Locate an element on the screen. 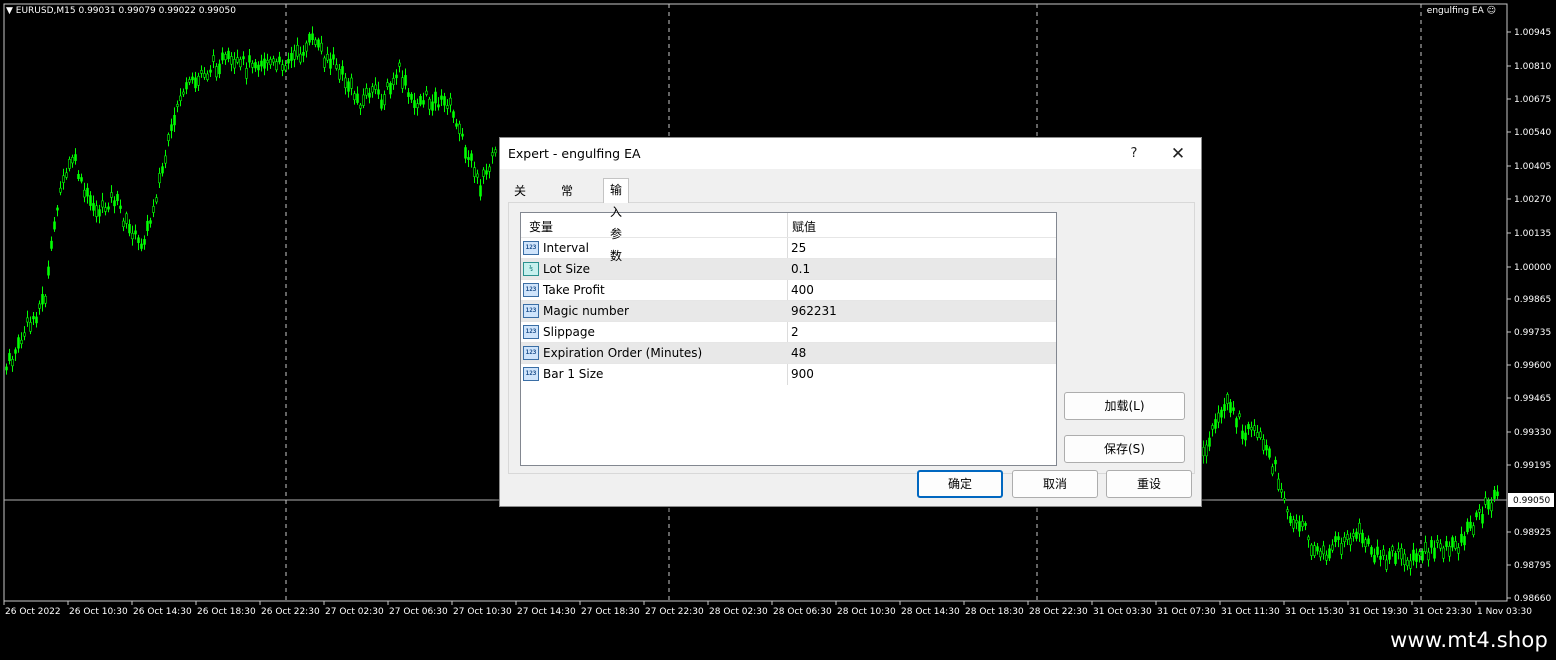  cancel-button: 取消 is located at coordinates (1055, 484).